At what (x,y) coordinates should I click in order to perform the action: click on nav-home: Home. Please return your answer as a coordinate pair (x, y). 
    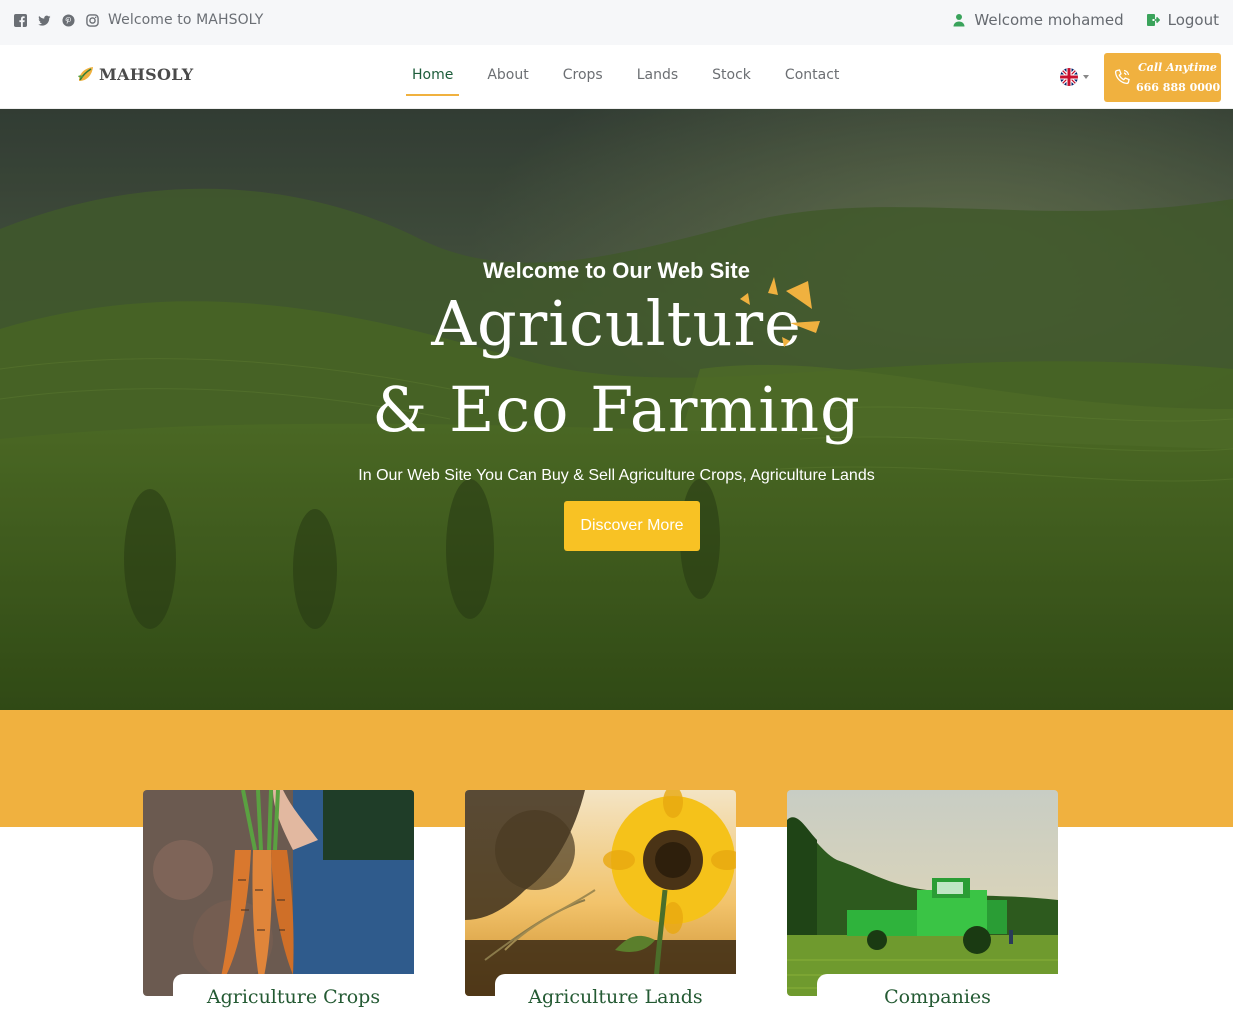
    Looking at the image, I should click on (432, 77).